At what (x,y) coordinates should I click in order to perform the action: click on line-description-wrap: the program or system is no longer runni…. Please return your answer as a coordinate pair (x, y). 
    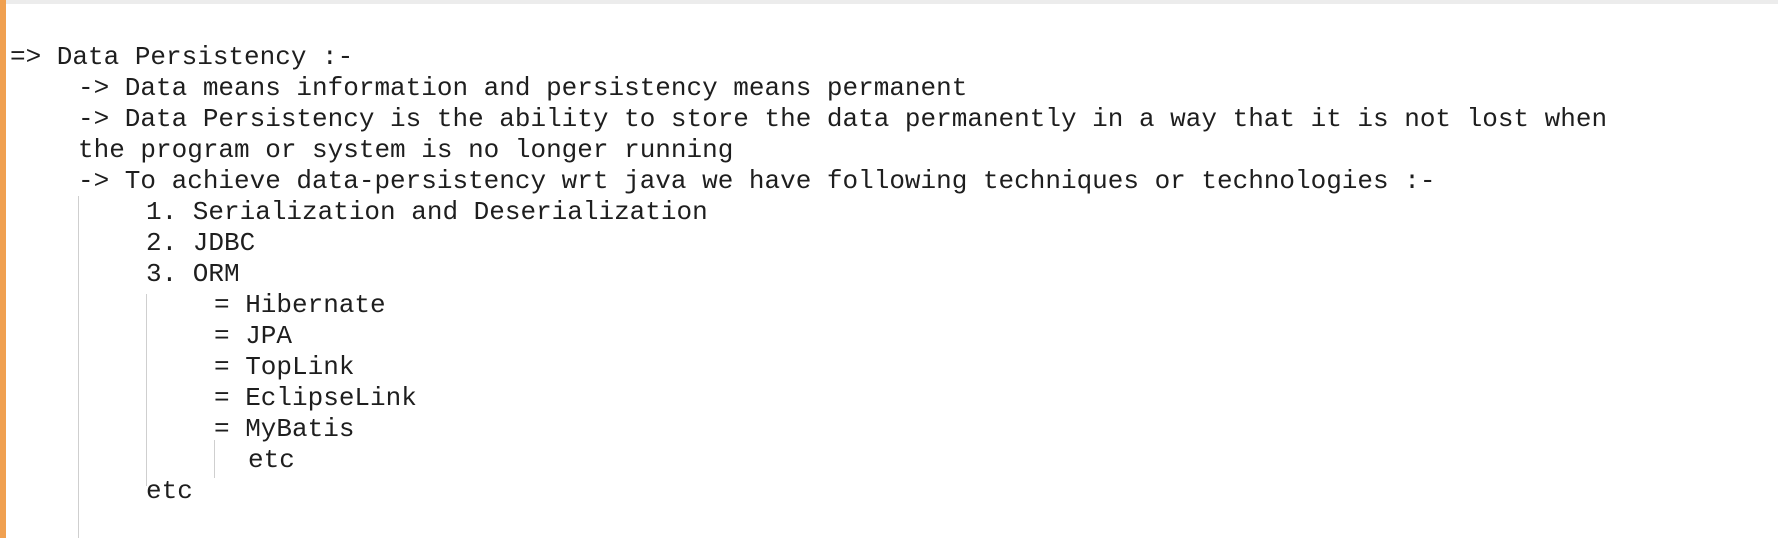
    Looking at the image, I should click on (405, 150).